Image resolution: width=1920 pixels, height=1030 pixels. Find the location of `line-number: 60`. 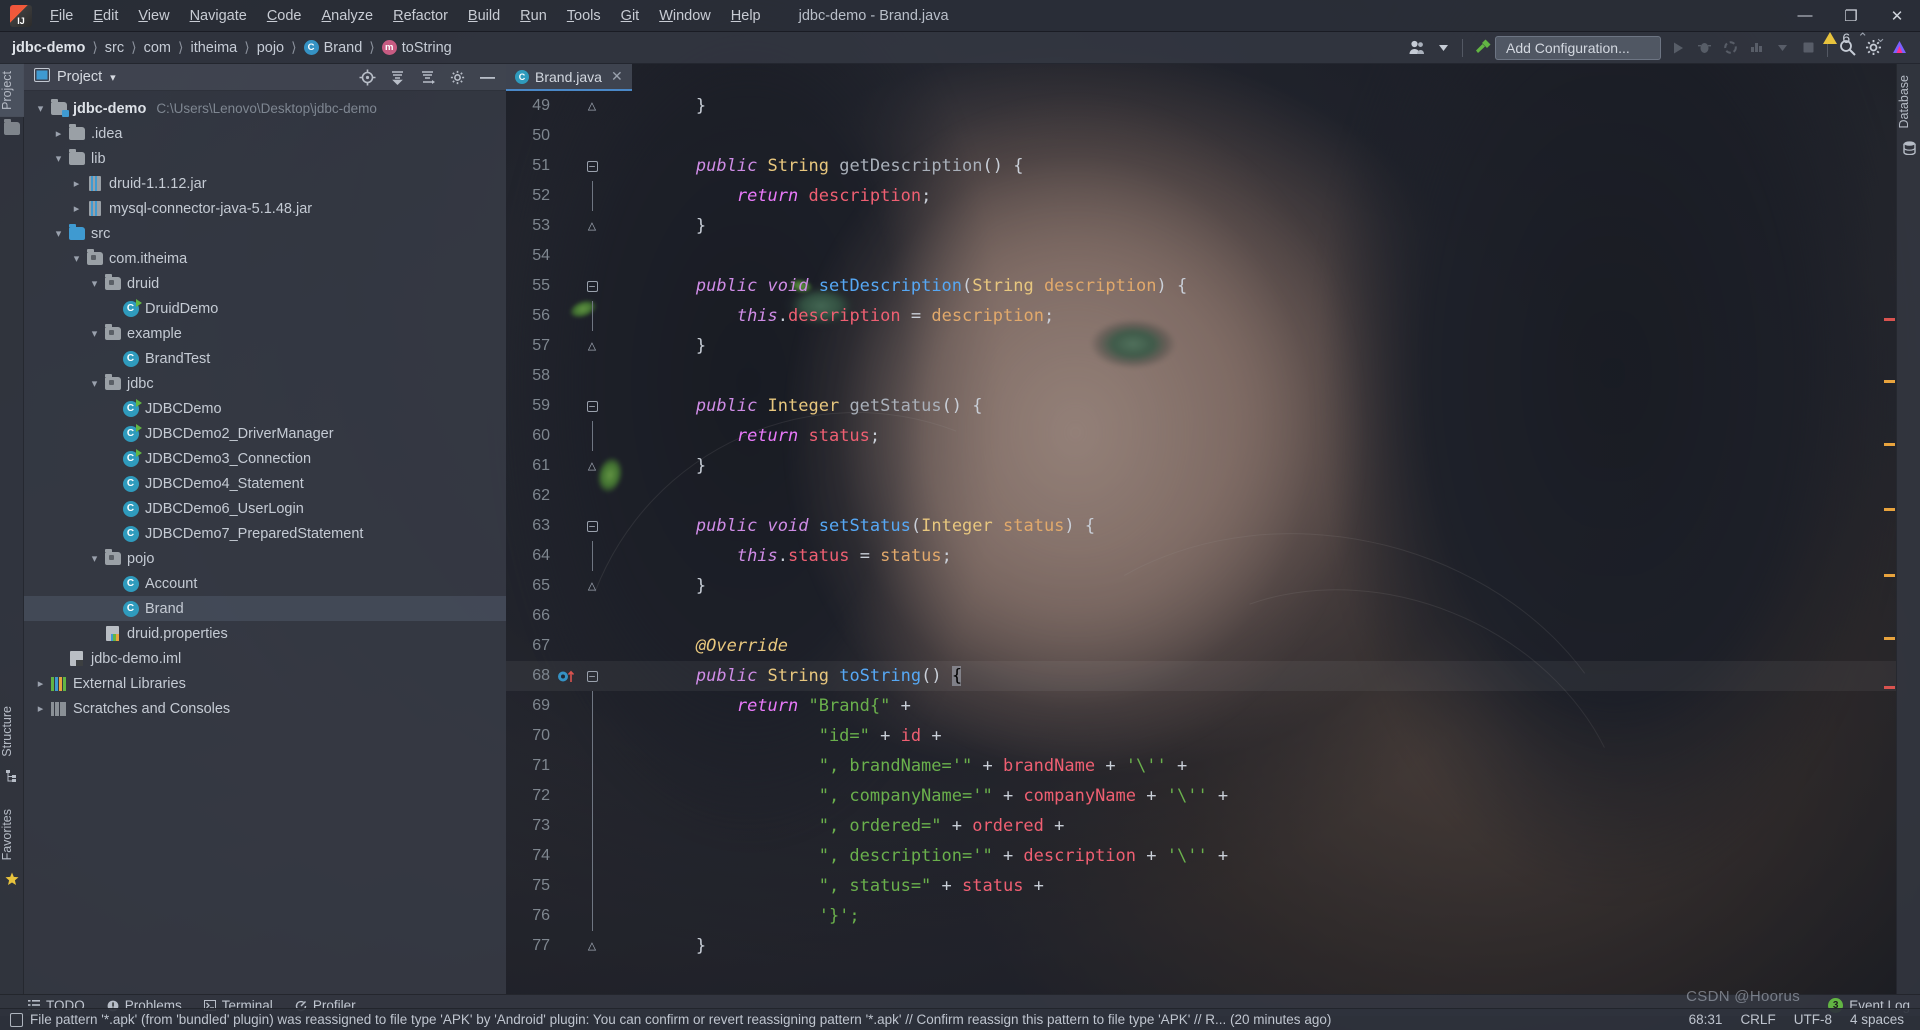

line-number: 60 is located at coordinates (530, 436).